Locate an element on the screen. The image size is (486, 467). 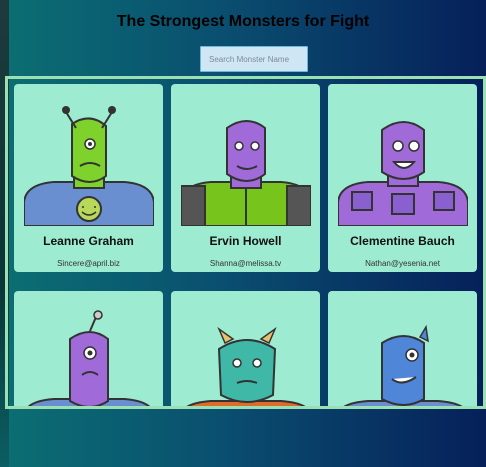
page-title: The Strongest Monsters for Fight is located at coordinates (243, 21).